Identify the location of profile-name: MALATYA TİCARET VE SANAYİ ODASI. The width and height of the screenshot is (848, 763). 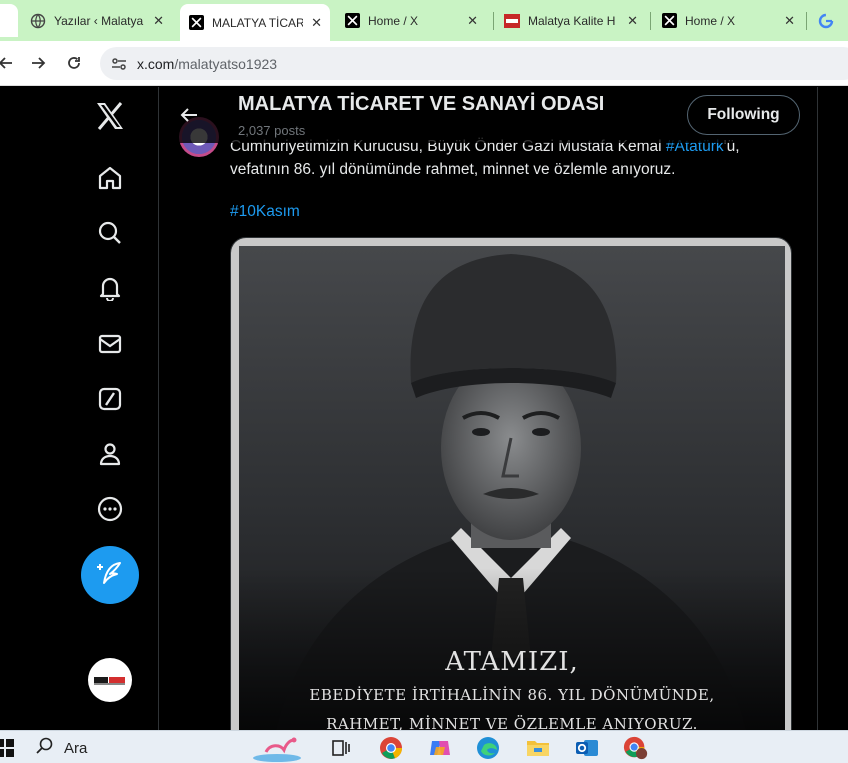
(421, 104).